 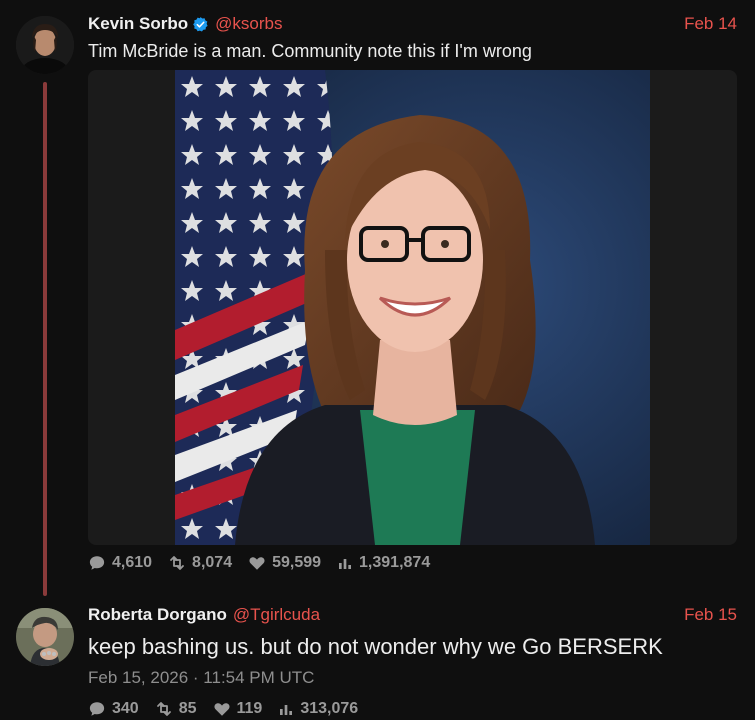 I want to click on like-count: 59,599, so click(x=297, y=562).